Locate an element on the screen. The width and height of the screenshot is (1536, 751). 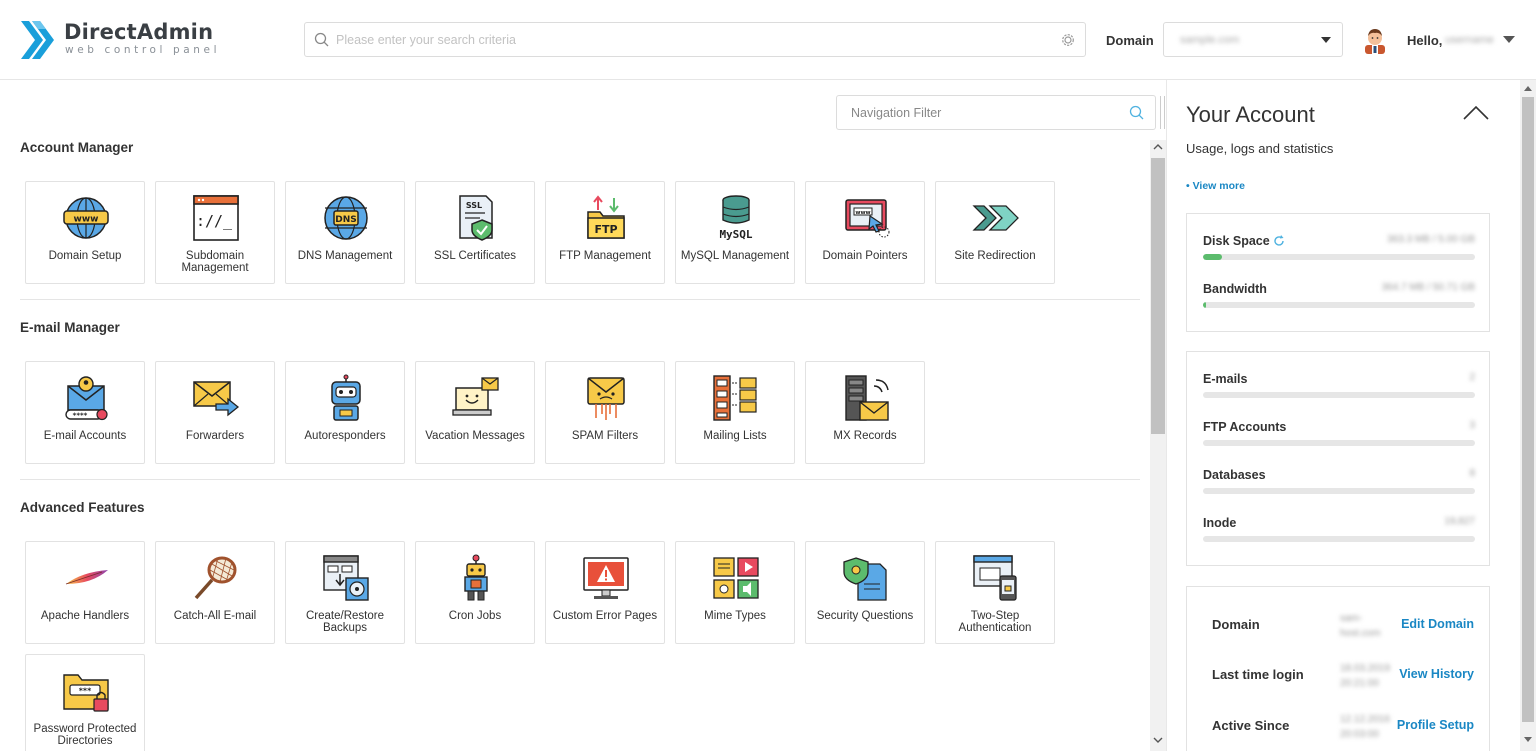
tile-label: Custom Error Pages is located at coordinates (605, 616).